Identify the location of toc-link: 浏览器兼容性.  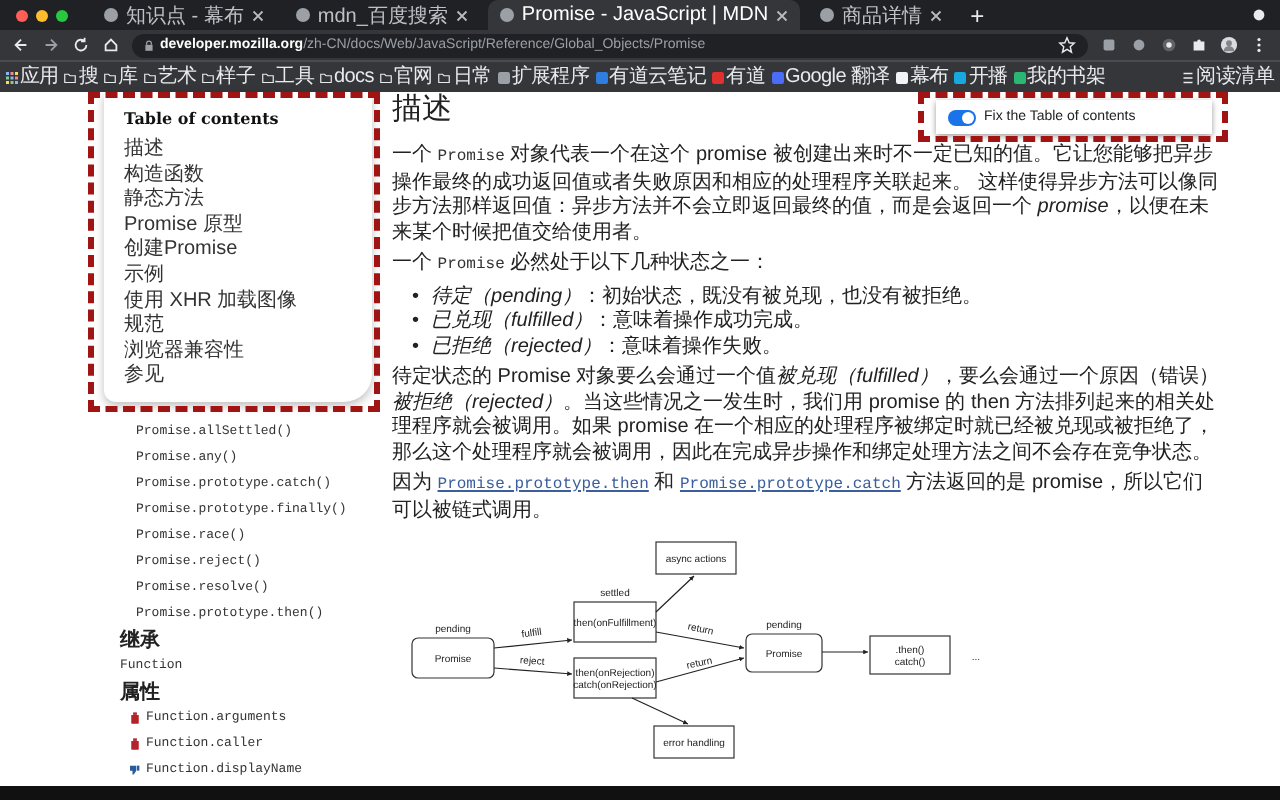
(238, 352).